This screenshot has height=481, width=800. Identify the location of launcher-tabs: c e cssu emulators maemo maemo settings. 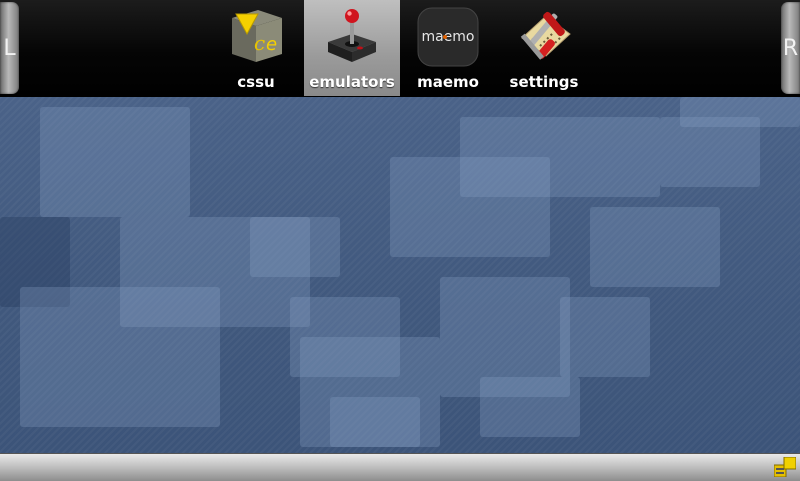
(400, 48).